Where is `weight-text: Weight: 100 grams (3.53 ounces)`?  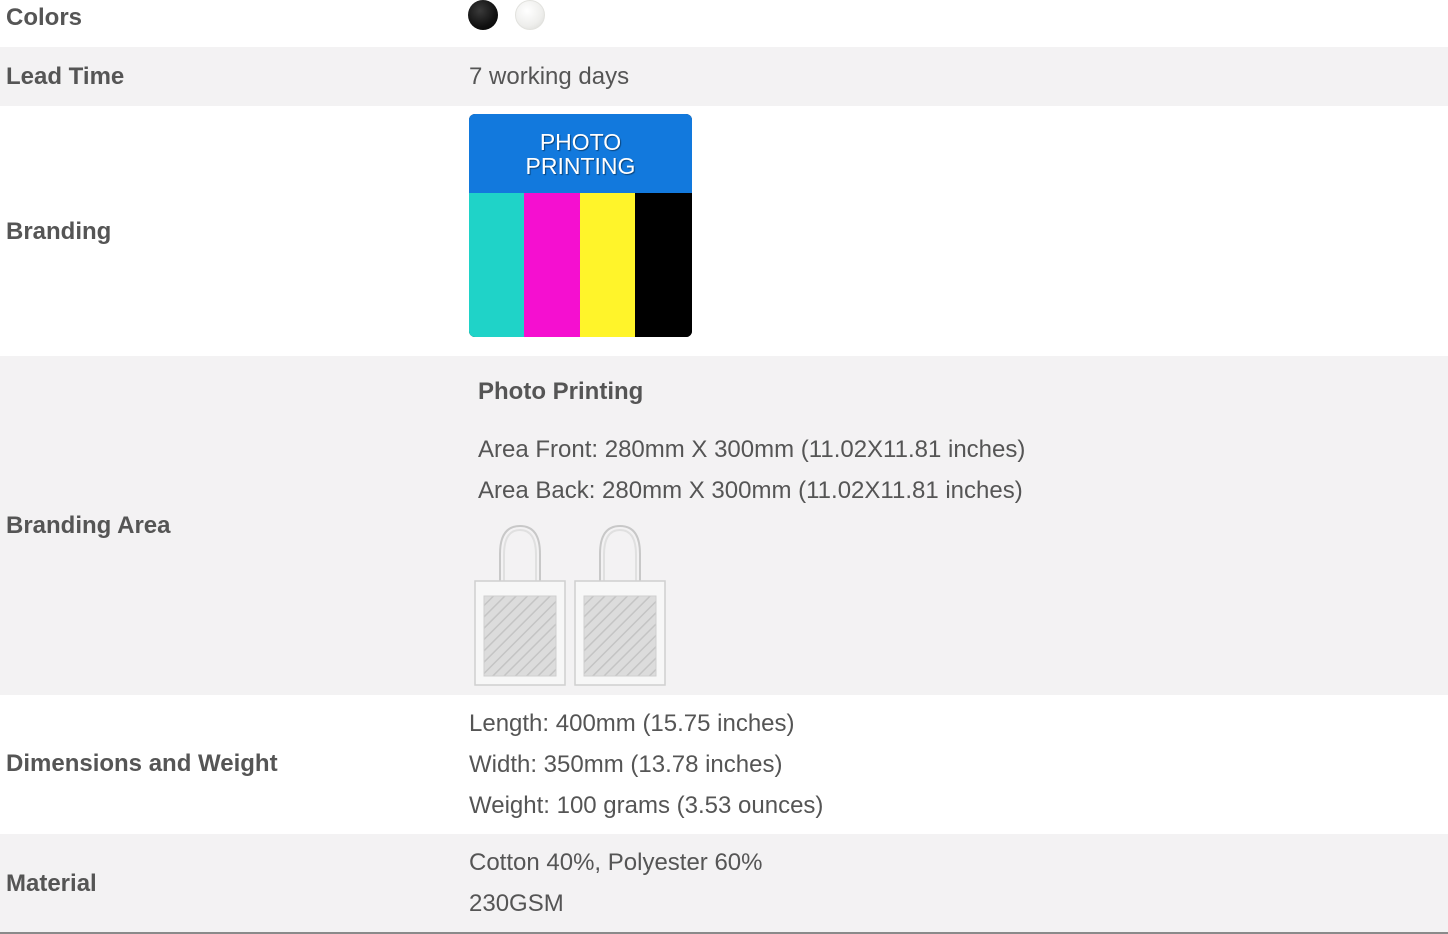
weight-text: Weight: 100 grams (3.53 ounces) is located at coordinates (646, 805).